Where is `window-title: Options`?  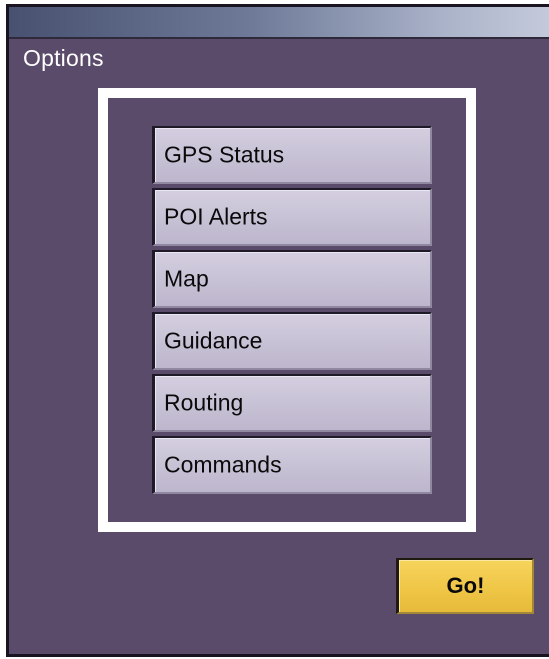
window-title: Options is located at coordinates (63, 58).